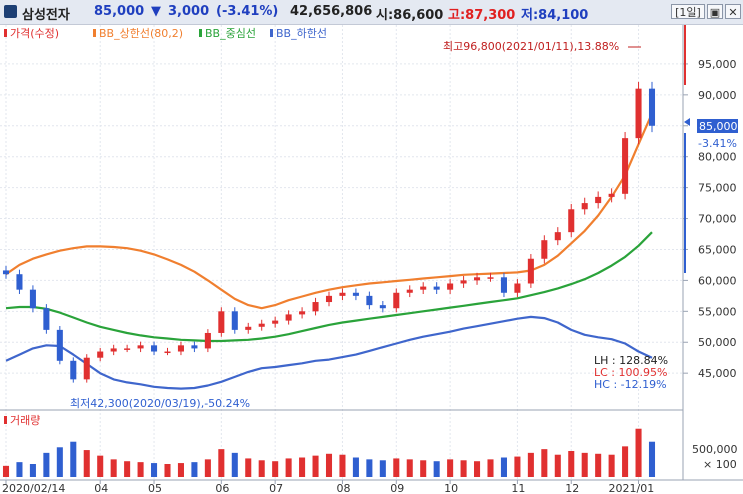  I want to click on price-tick-label: 65,000, so click(717, 249).